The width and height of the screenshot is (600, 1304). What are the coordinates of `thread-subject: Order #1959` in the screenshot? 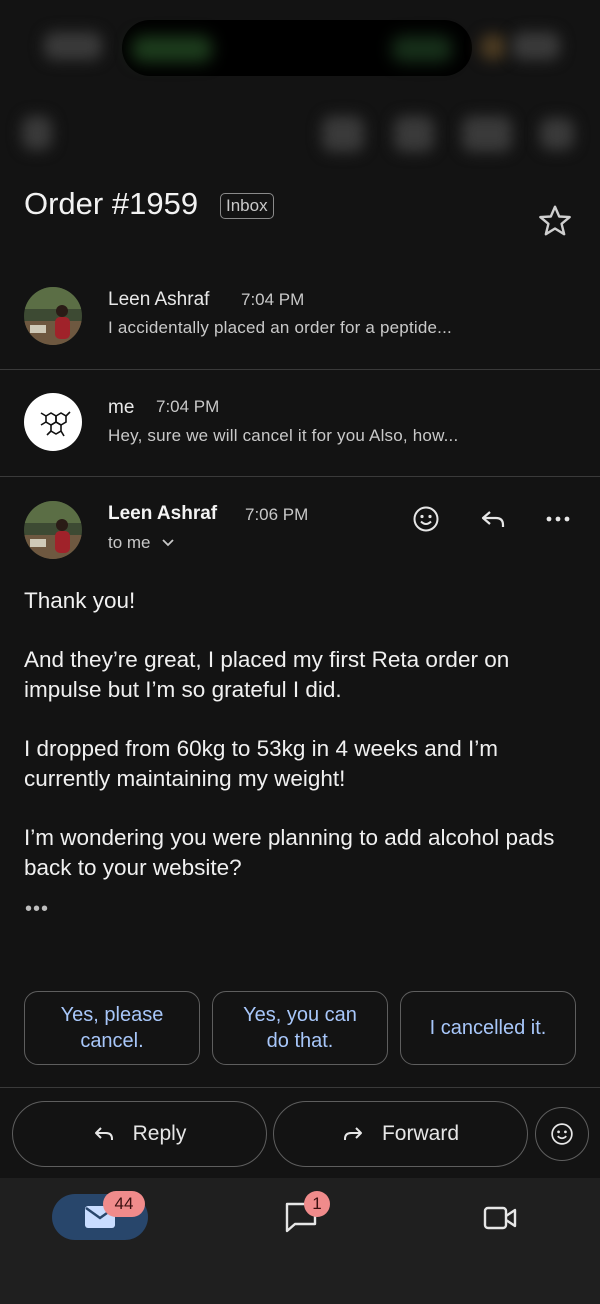 It's located at (111, 203).